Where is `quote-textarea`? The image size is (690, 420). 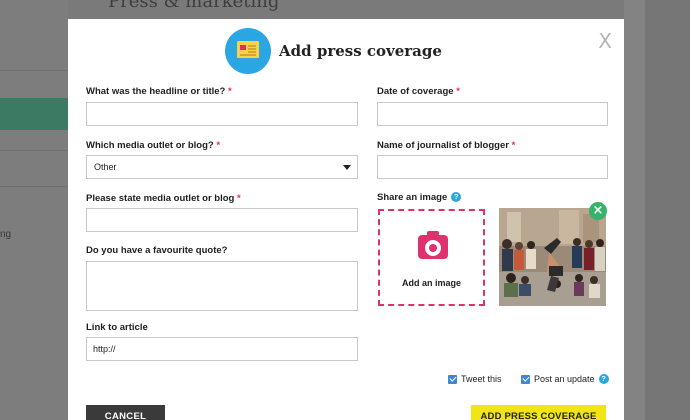
quote-textarea is located at coordinates (222, 286).